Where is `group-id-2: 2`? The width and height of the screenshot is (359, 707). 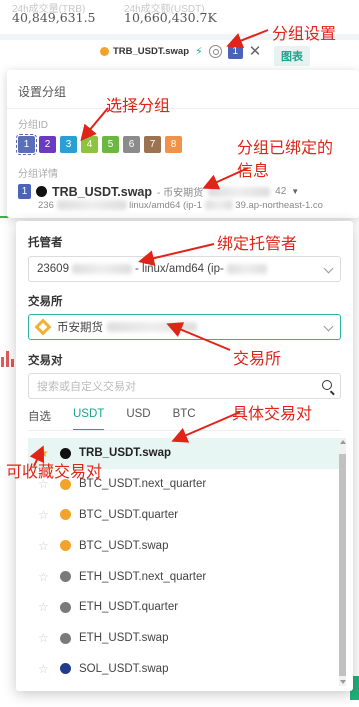 group-id-2: 2 is located at coordinates (47, 144).